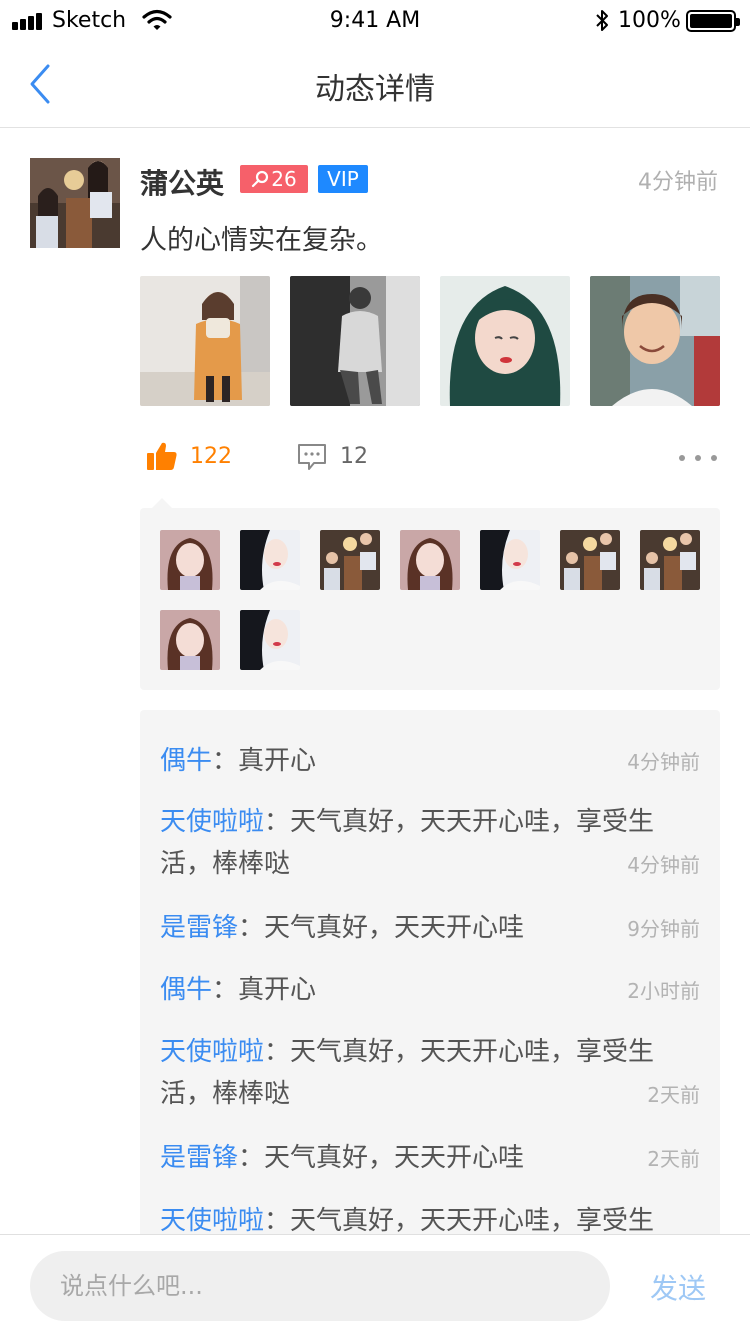 The height and width of the screenshot is (1334, 750). Describe the element at coordinates (678, 182) in the screenshot. I see `post-time: 4分钟前` at that location.